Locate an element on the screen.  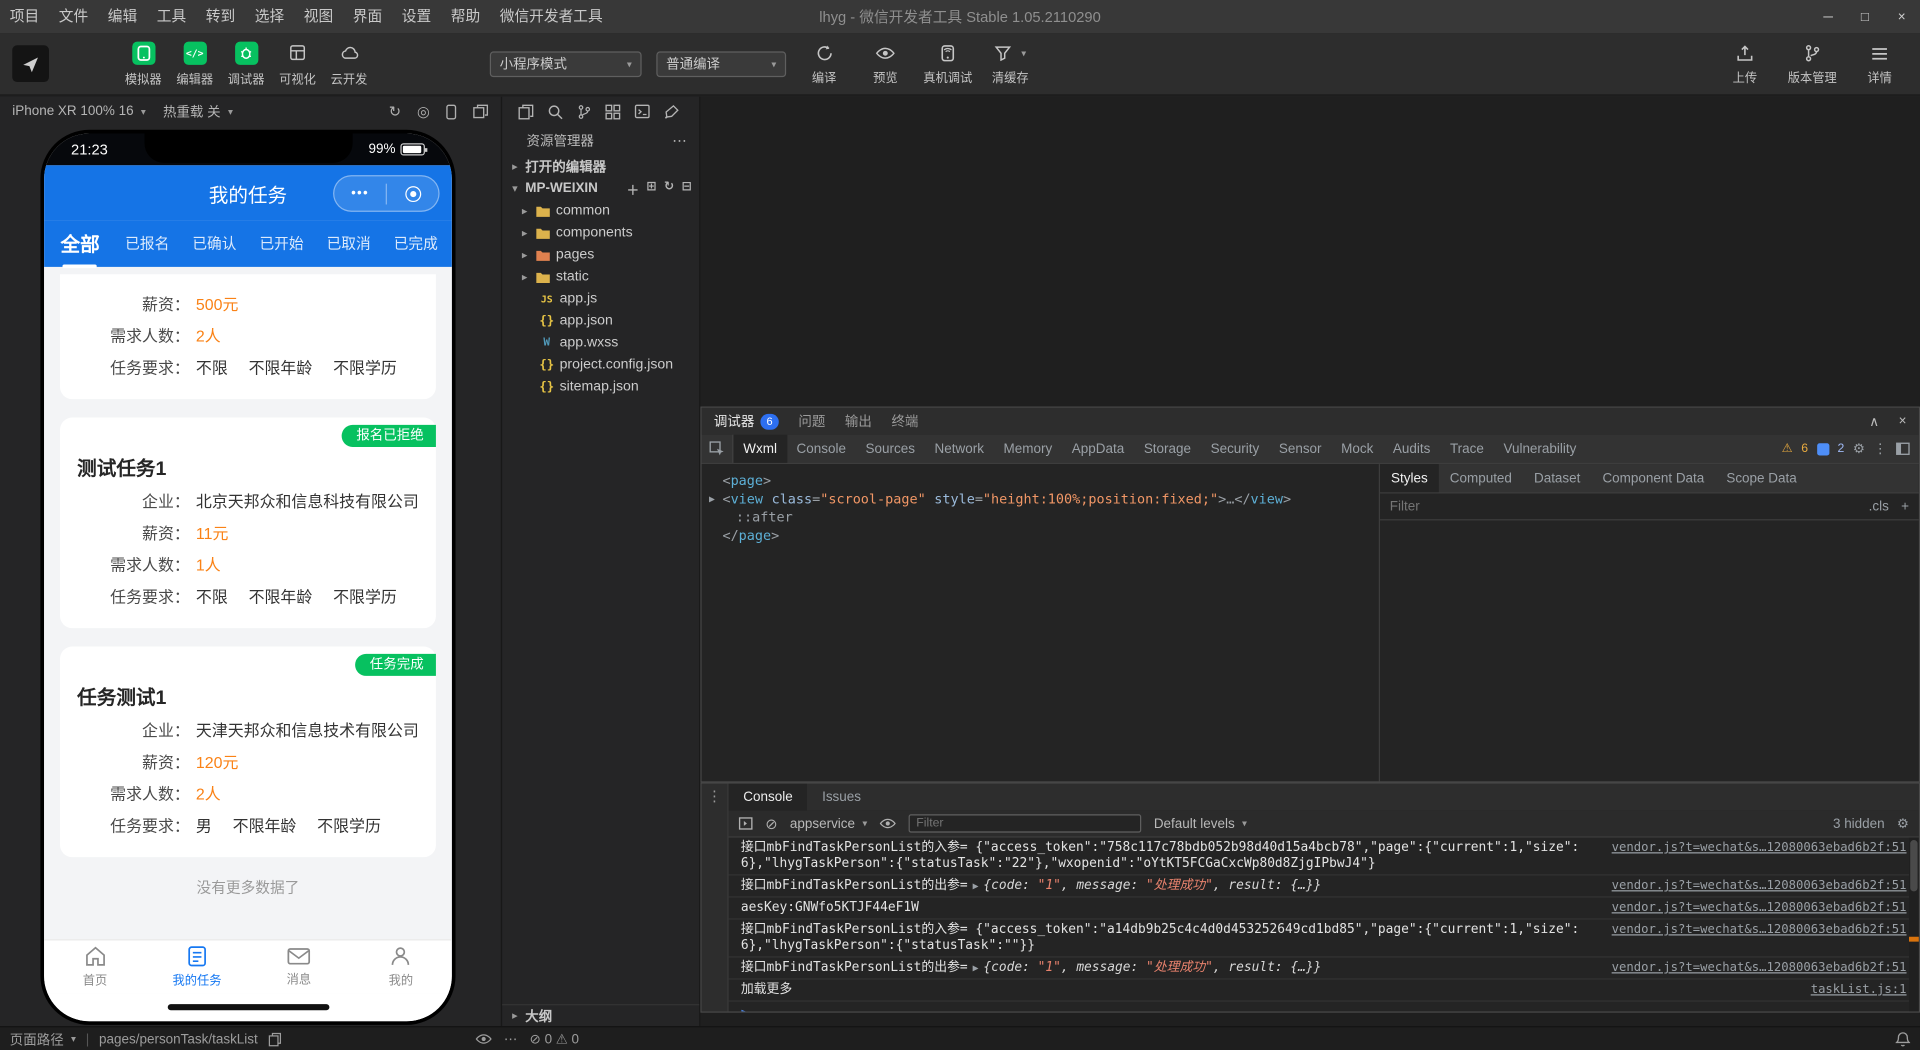
console-scrollbar is located at coordinates (1913, 924).